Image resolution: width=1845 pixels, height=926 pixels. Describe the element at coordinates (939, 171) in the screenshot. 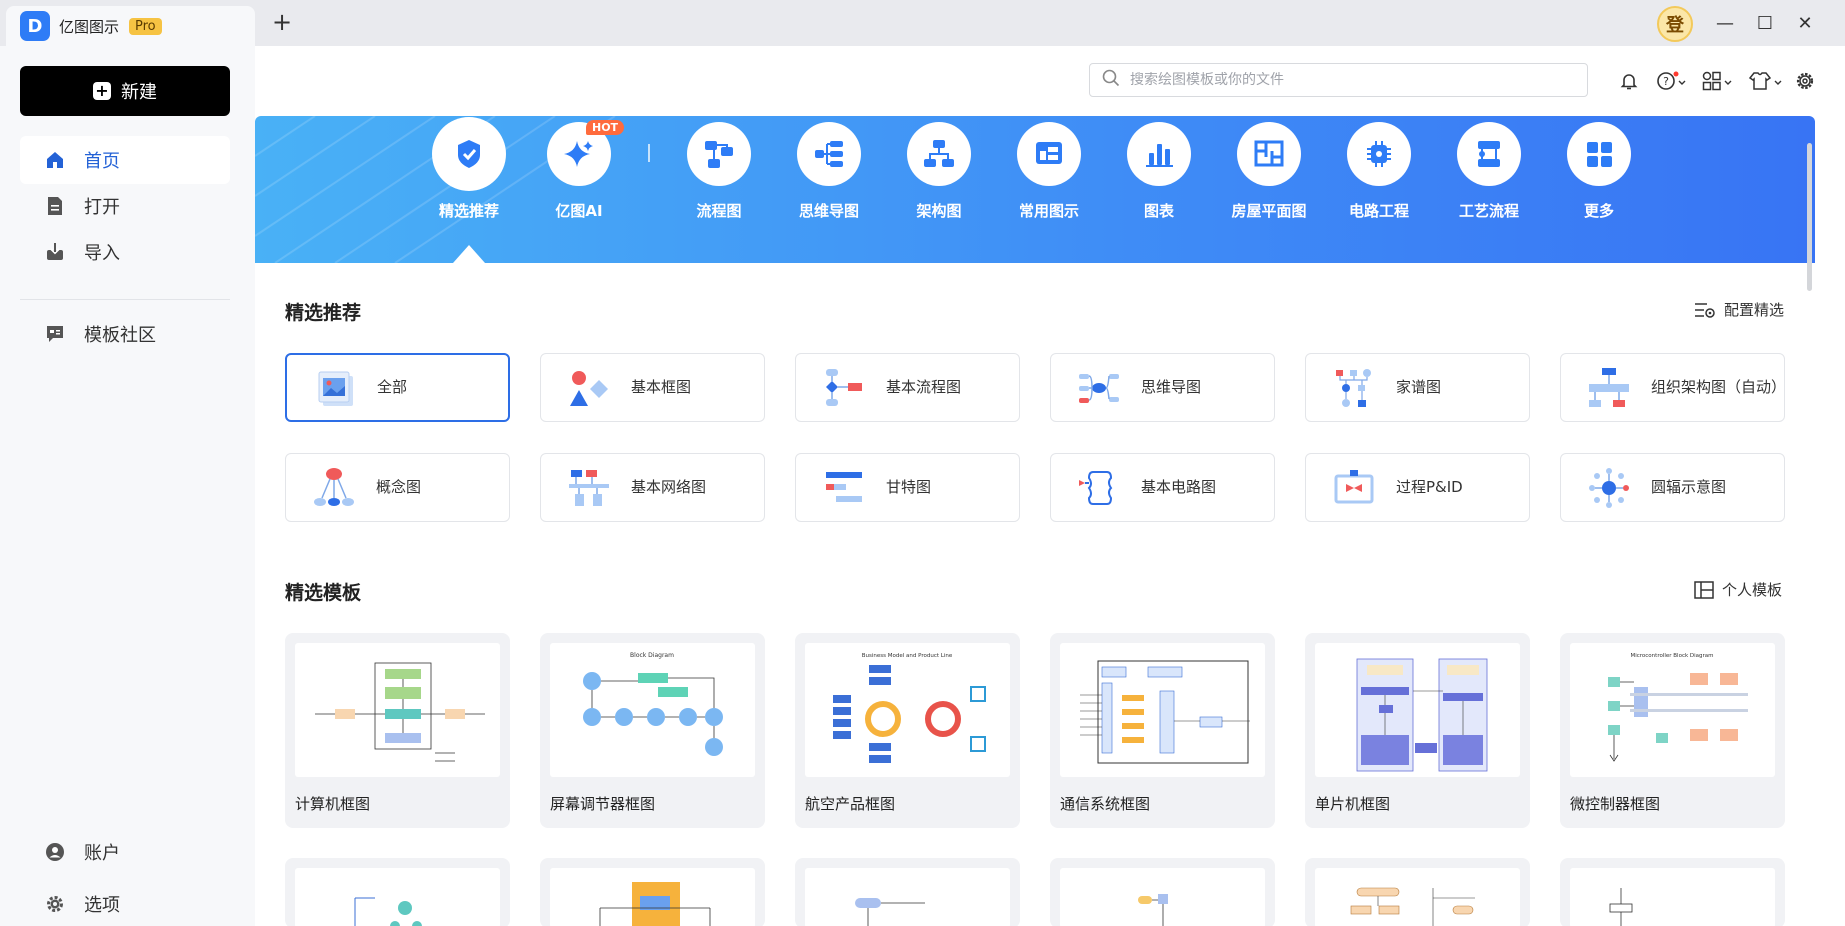

I see `category-architecture: 架构图` at that location.